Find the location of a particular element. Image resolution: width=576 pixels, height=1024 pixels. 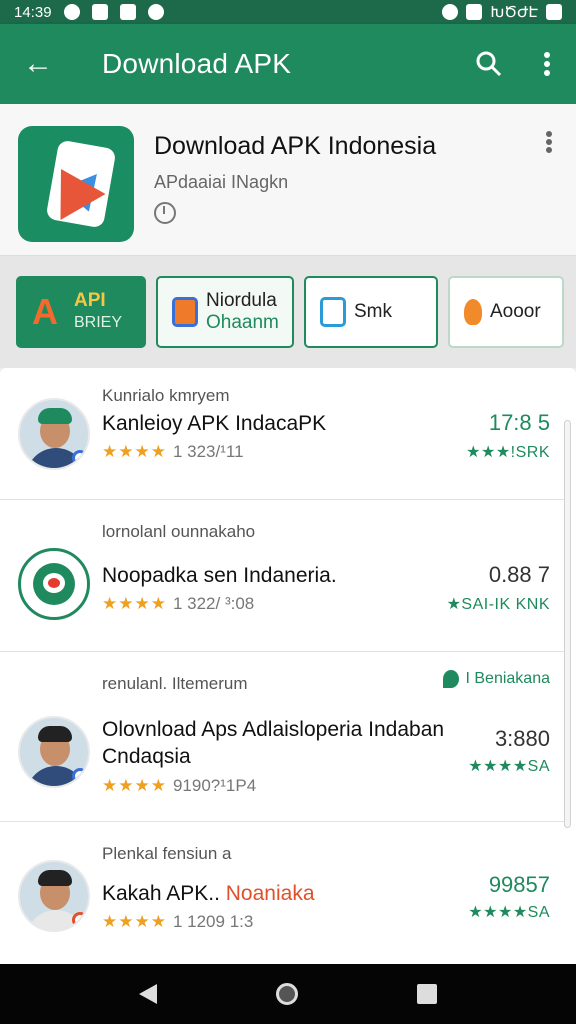

location-pin-icon is located at coordinates (451, 679).